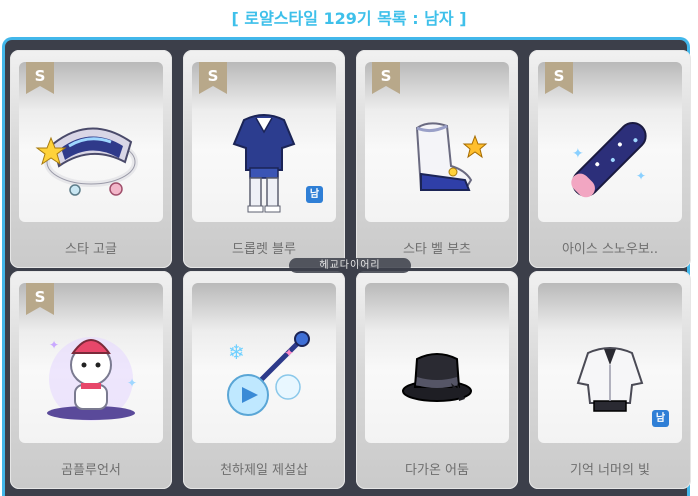 The width and height of the screenshot is (698, 496). I want to click on item-name: 곰플루언서, so click(91, 470).